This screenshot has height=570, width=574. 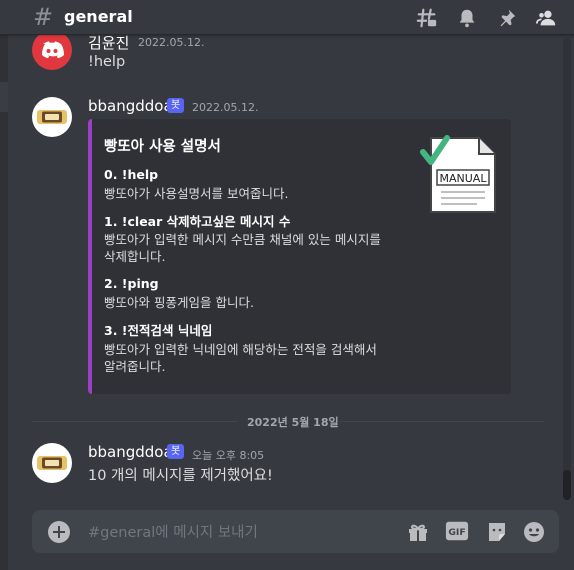 What do you see at coordinates (158, 330) in the screenshot?
I see `embed-field-name: 3. !전적검색 닉네임` at bounding box center [158, 330].